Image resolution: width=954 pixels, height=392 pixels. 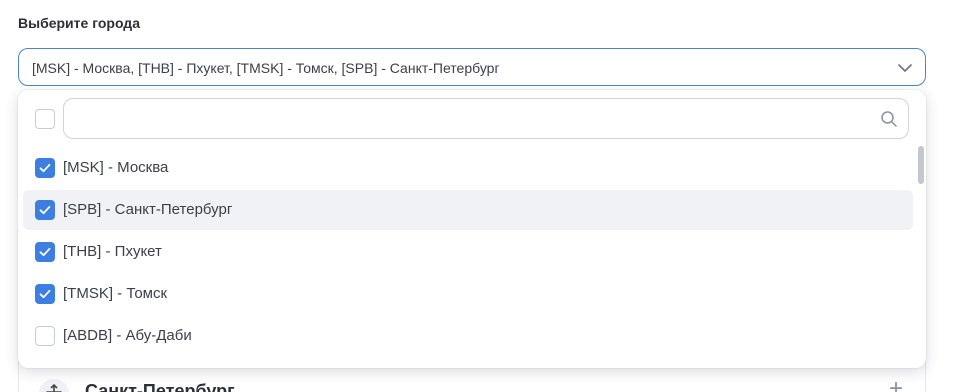 I want to click on move-icon, so click(x=54, y=385).